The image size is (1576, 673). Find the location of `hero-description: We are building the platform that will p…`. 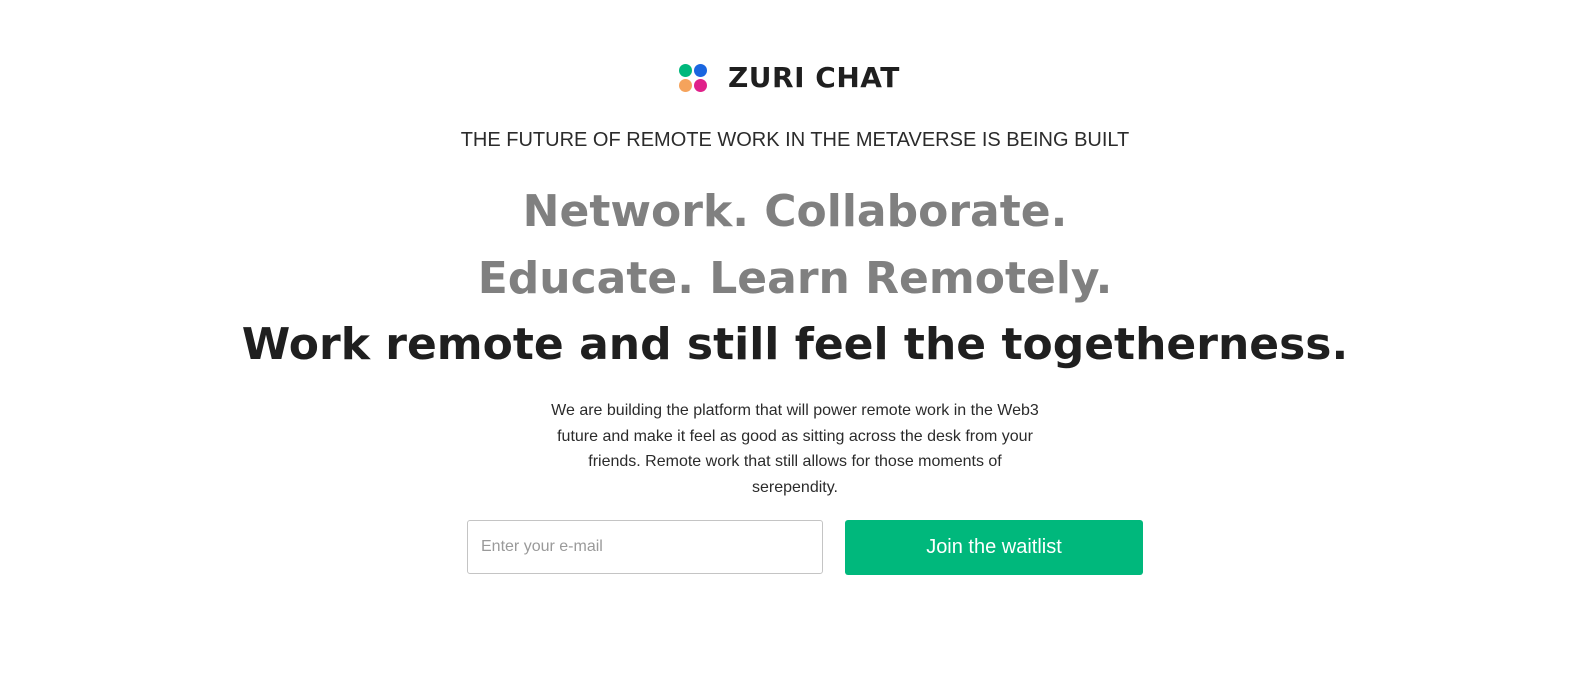

hero-description: We are building the platform that will p… is located at coordinates (795, 449).